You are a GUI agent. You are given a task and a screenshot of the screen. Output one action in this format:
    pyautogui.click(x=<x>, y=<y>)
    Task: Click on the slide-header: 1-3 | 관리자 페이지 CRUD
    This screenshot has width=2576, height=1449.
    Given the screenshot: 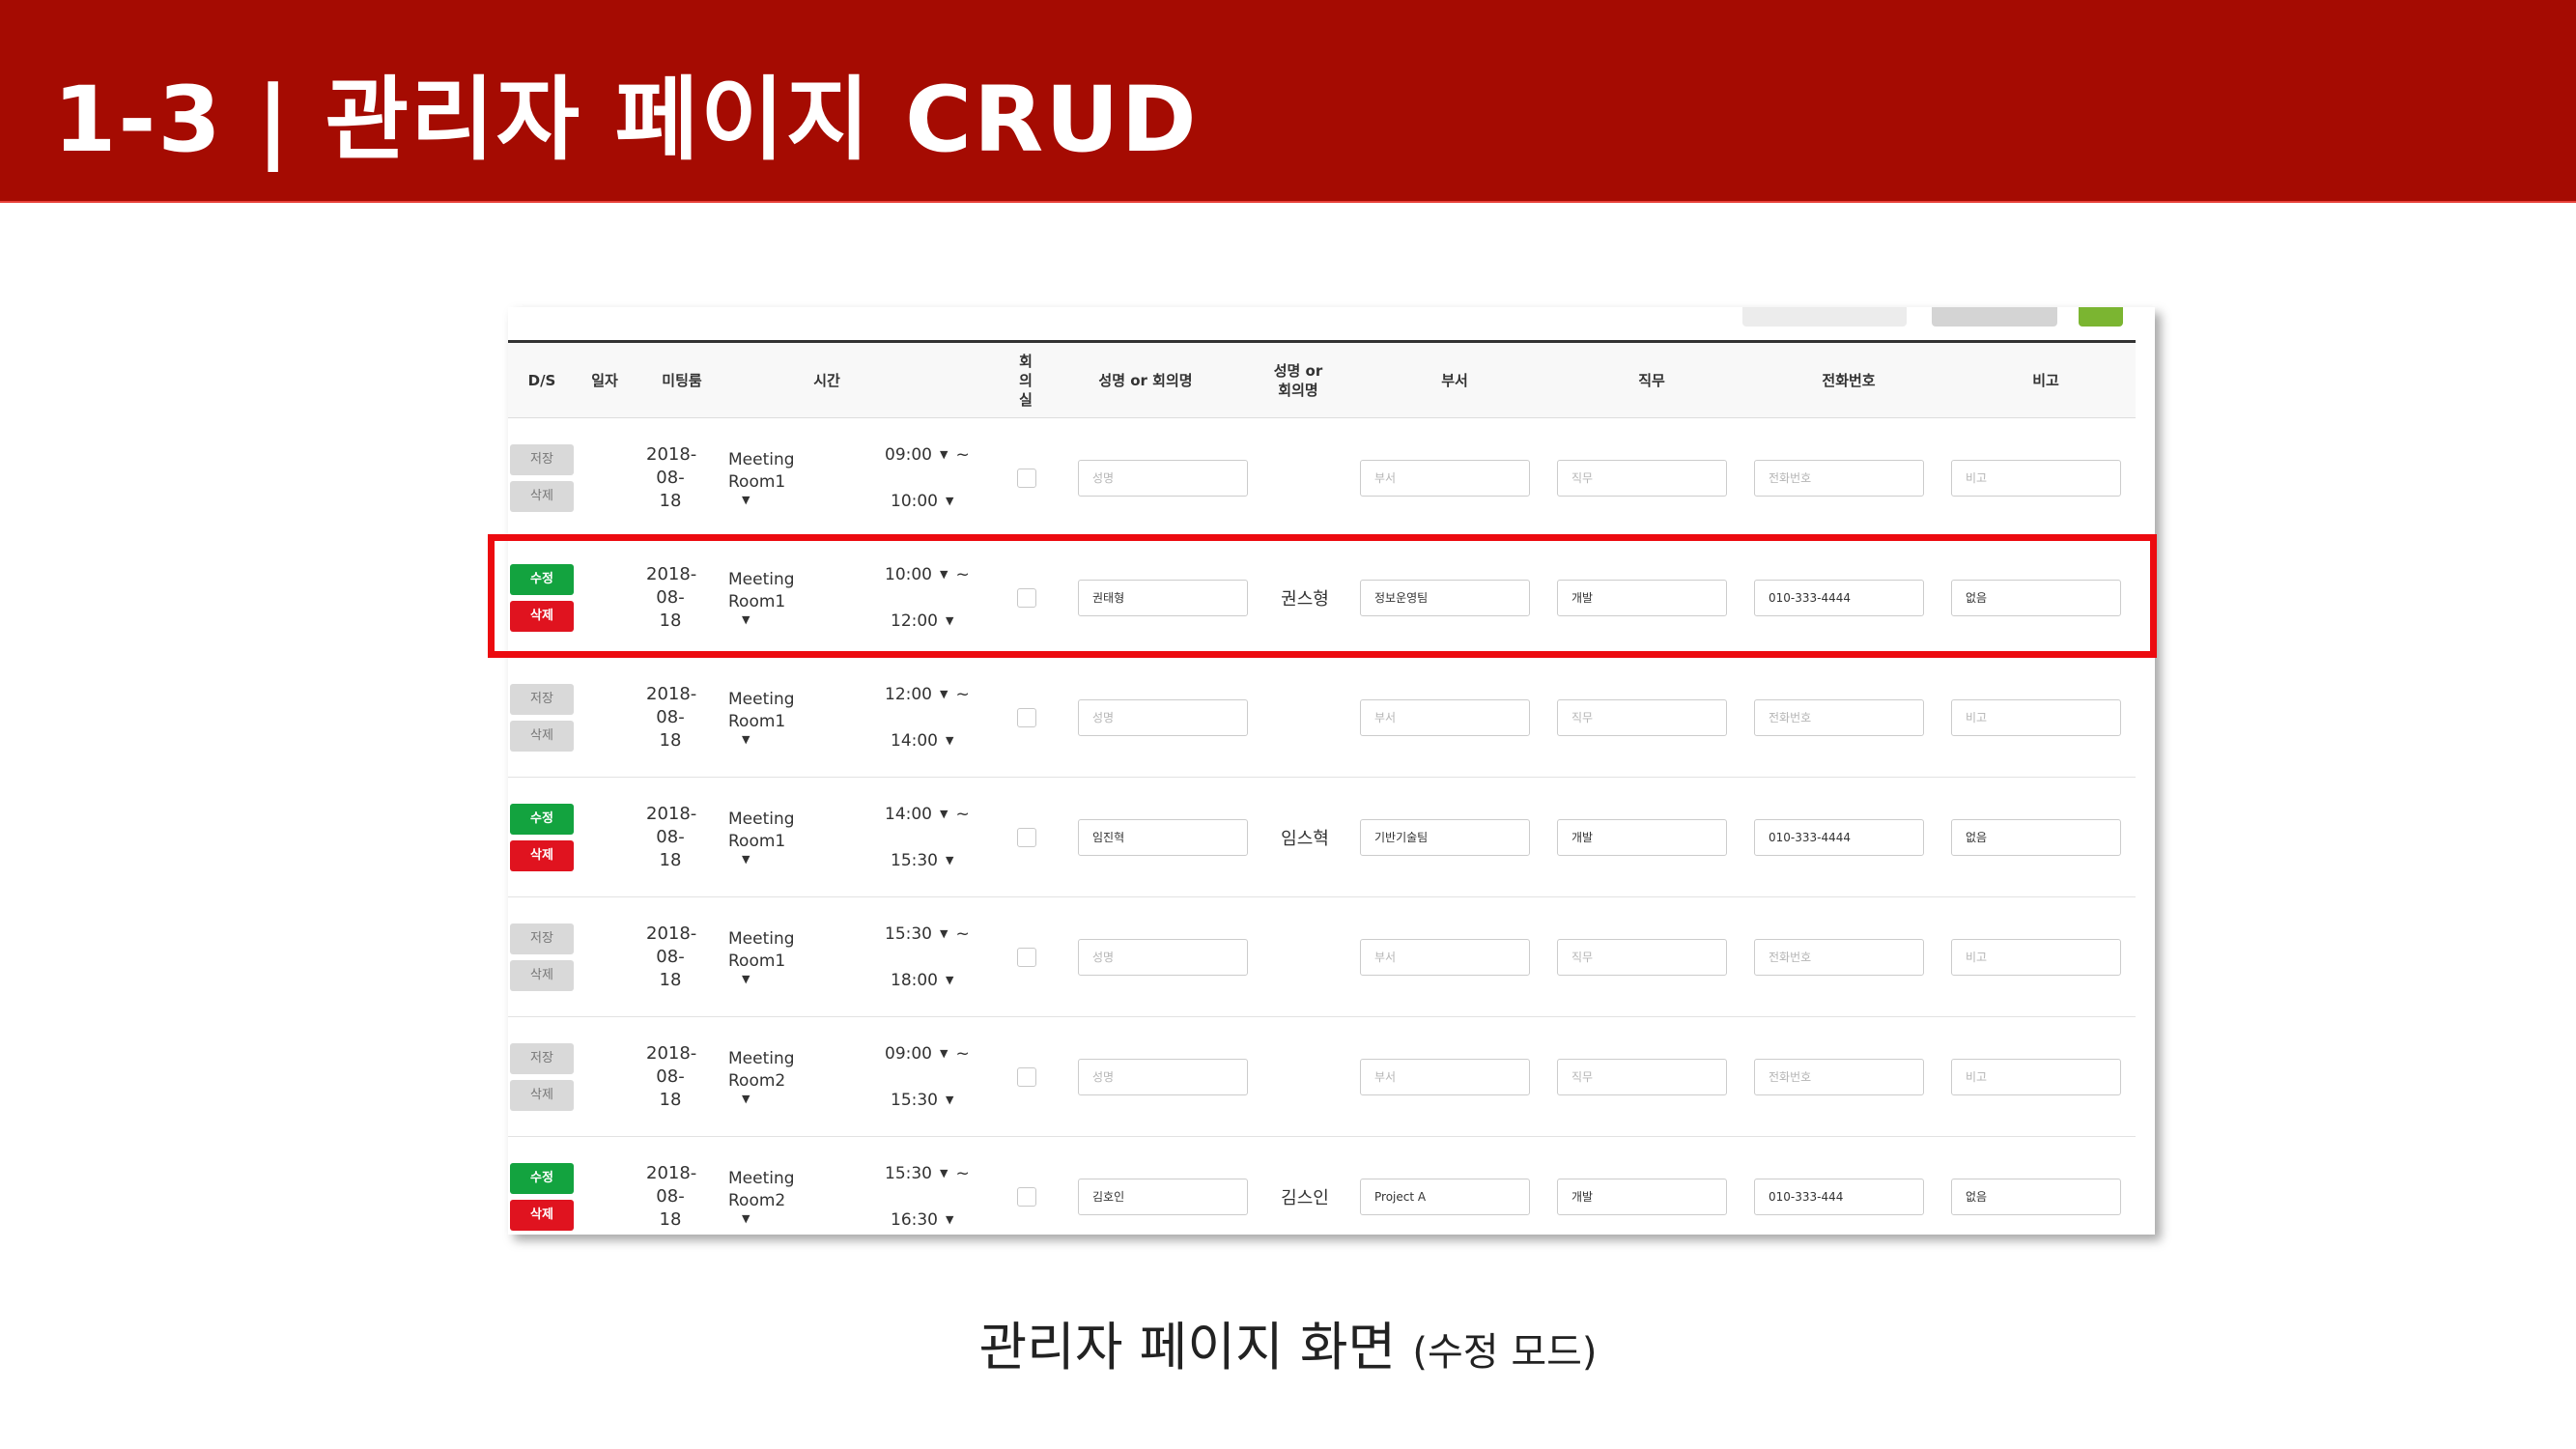 What is the action you would take?
    pyautogui.click(x=1288, y=101)
    